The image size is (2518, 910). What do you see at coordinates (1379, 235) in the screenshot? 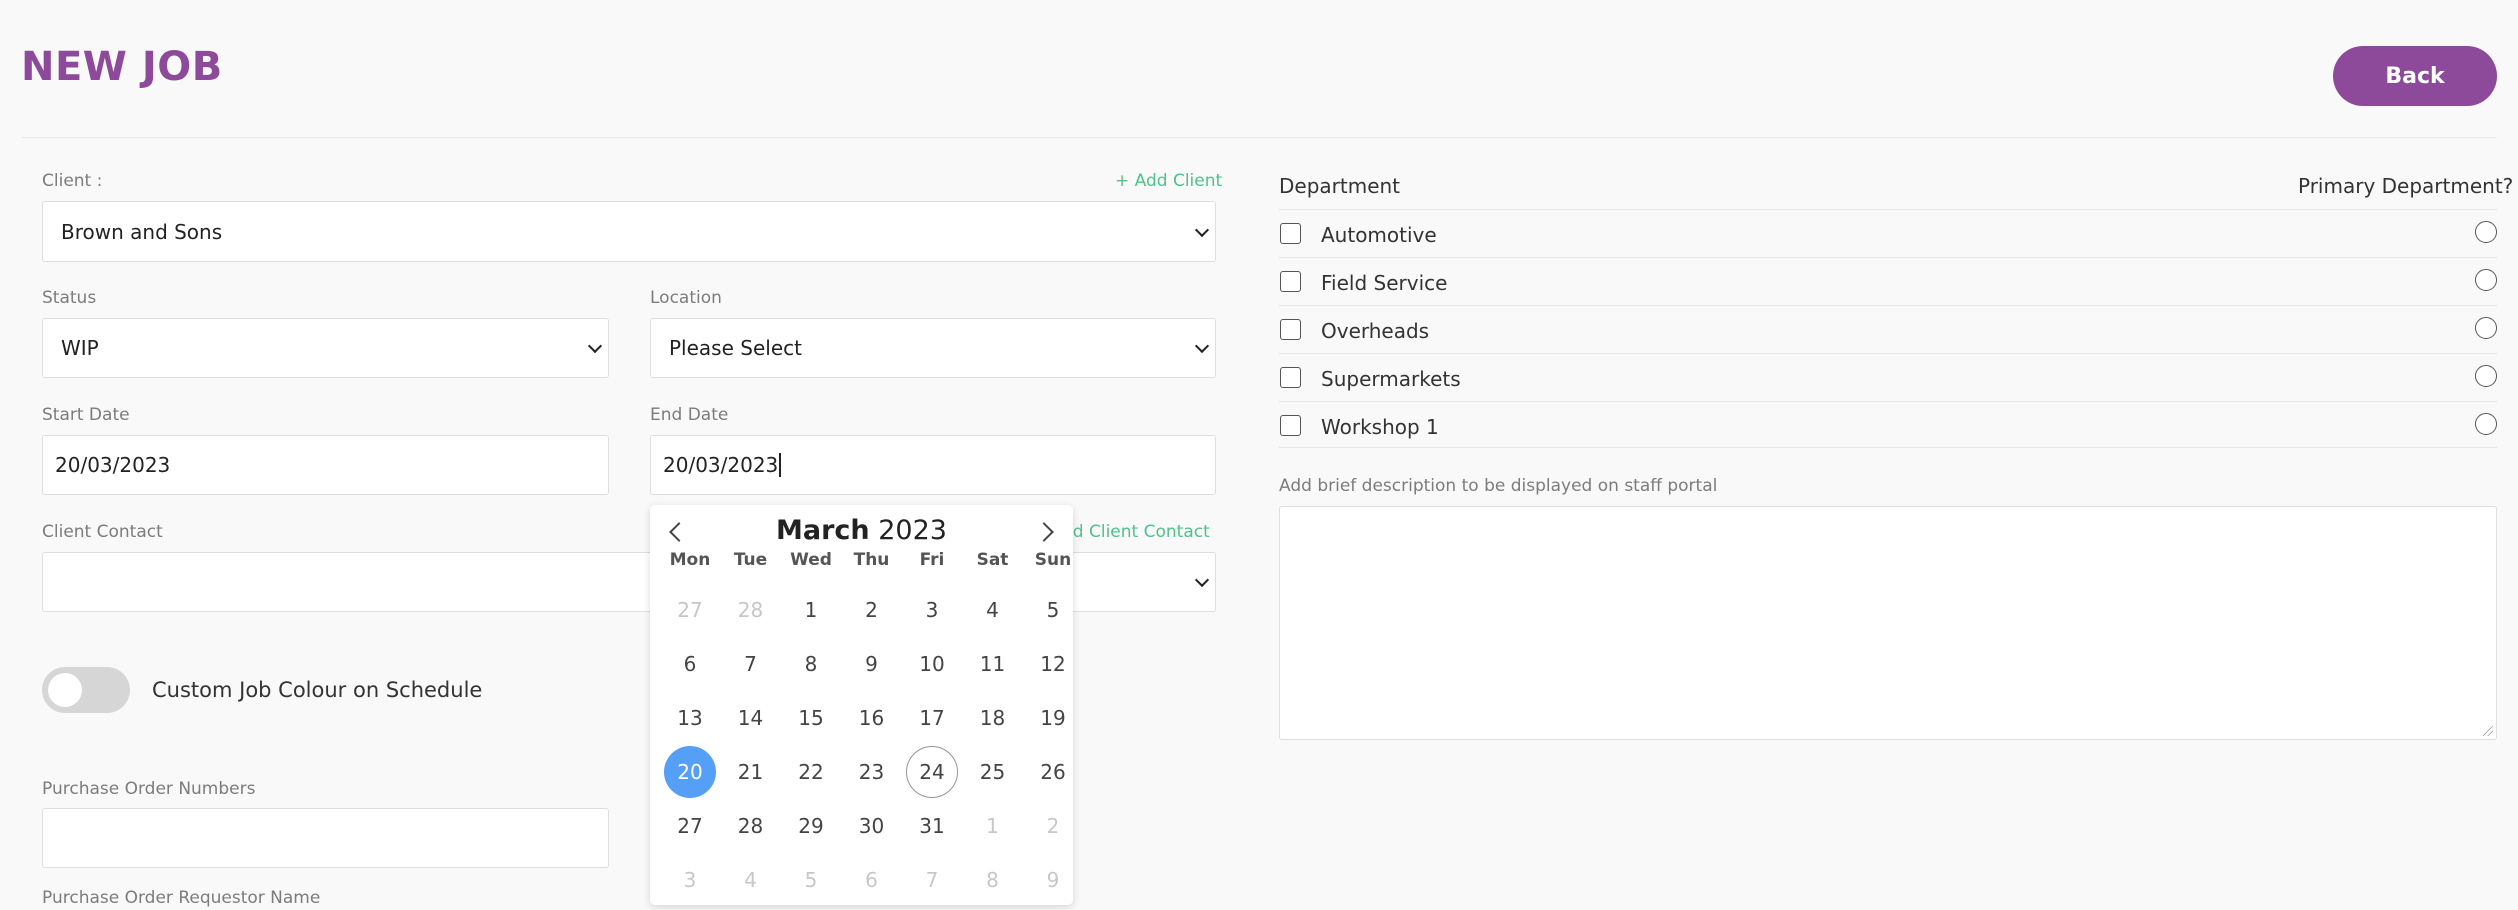
I see `department-name: Automotive` at bounding box center [1379, 235].